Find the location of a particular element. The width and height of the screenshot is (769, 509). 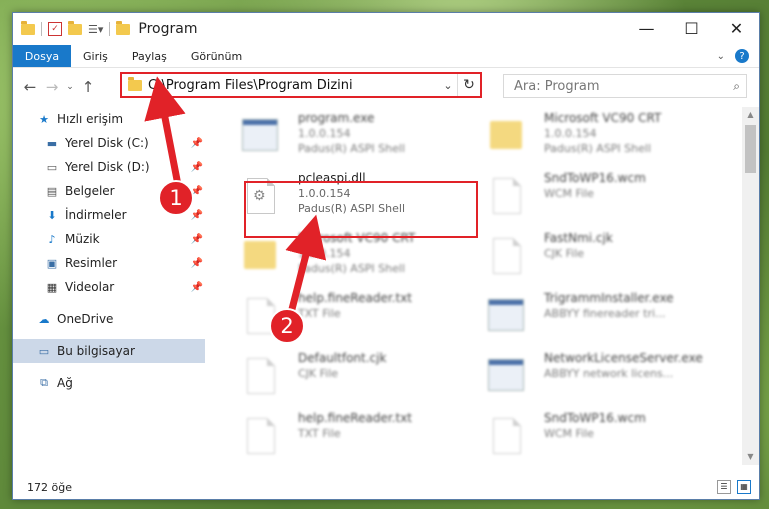

step-badge-1: 1 is located at coordinates (176, 198).